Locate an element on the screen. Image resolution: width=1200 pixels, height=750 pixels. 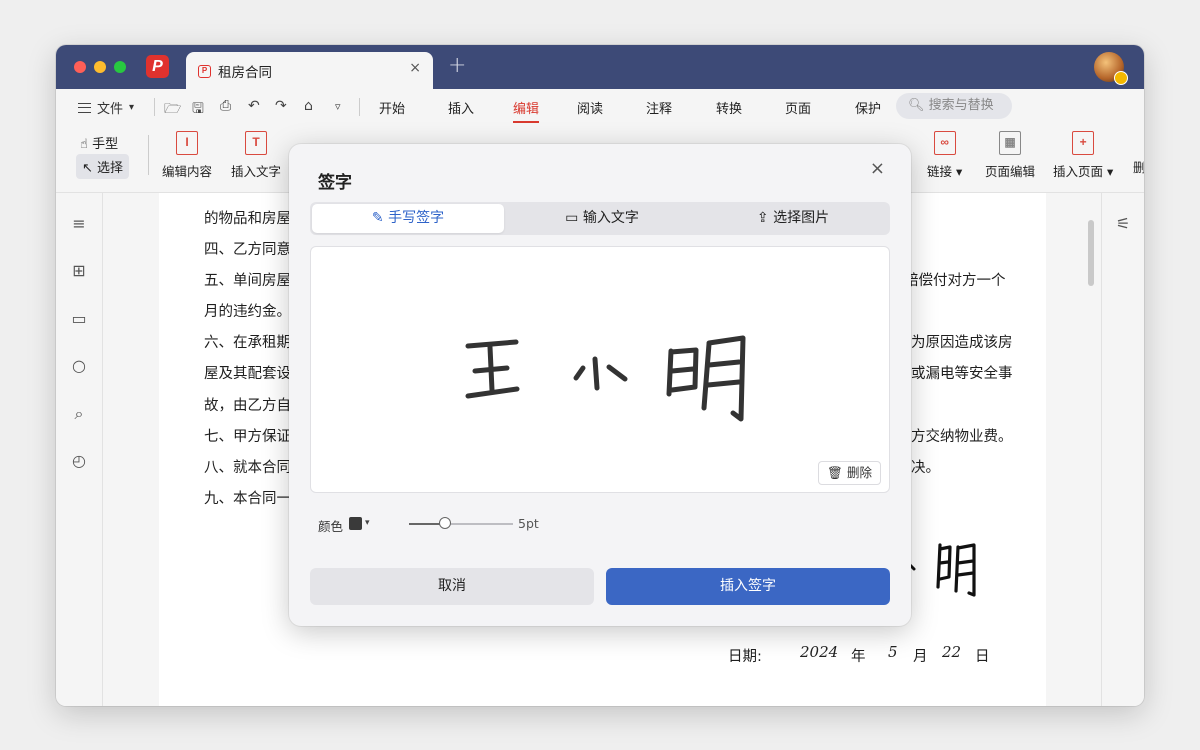
select-tool-button: ↖ 选择 is located at coordinates (103, 166).